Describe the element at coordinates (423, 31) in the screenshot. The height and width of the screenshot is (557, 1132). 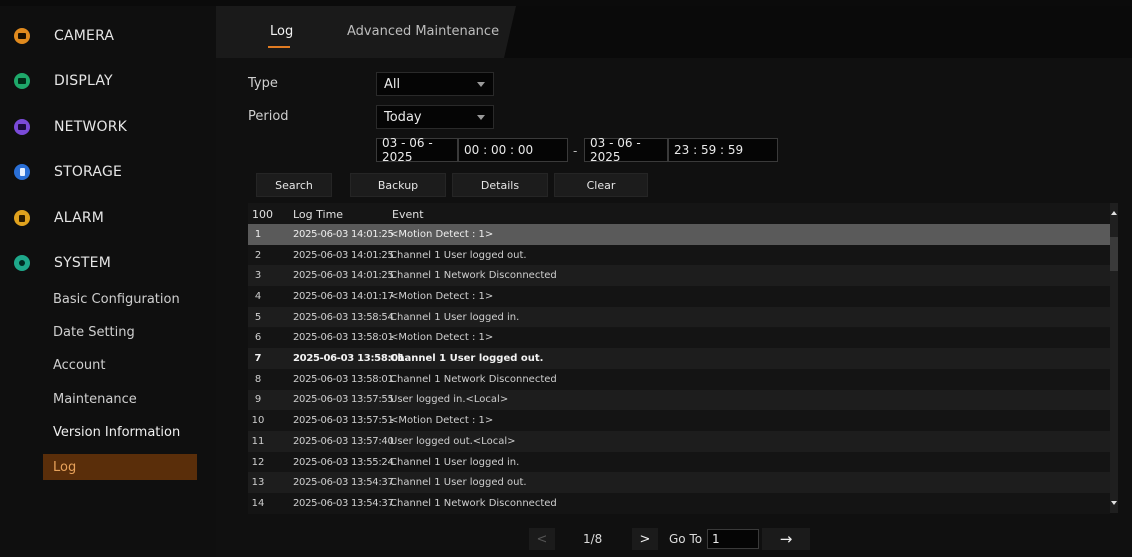
I see `tab-advanced-maintenance: Advanced Maintenance` at that location.